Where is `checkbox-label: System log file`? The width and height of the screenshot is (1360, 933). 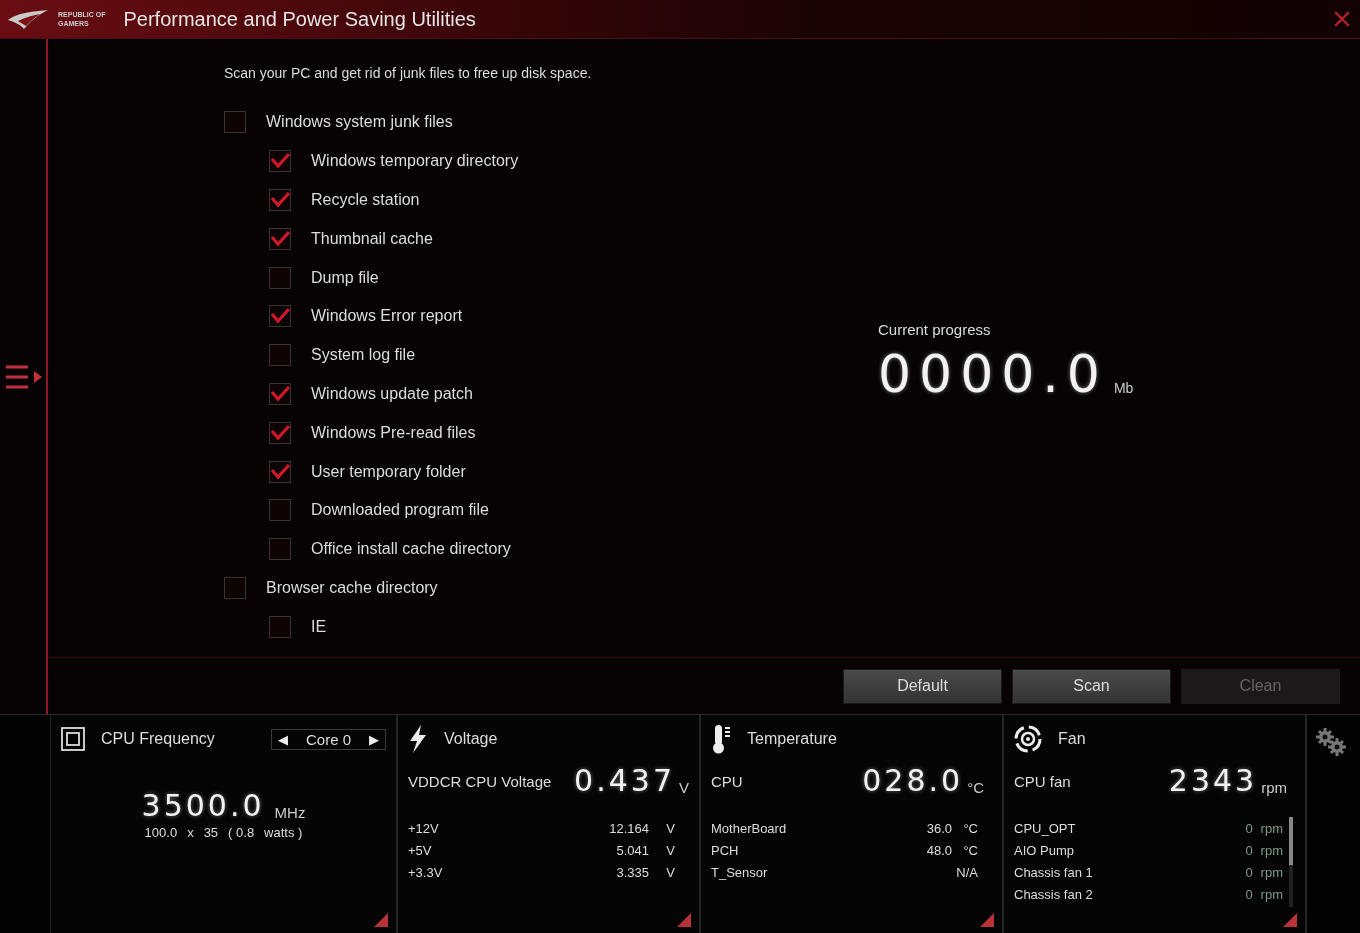 checkbox-label: System log file is located at coordinates (363, 355).